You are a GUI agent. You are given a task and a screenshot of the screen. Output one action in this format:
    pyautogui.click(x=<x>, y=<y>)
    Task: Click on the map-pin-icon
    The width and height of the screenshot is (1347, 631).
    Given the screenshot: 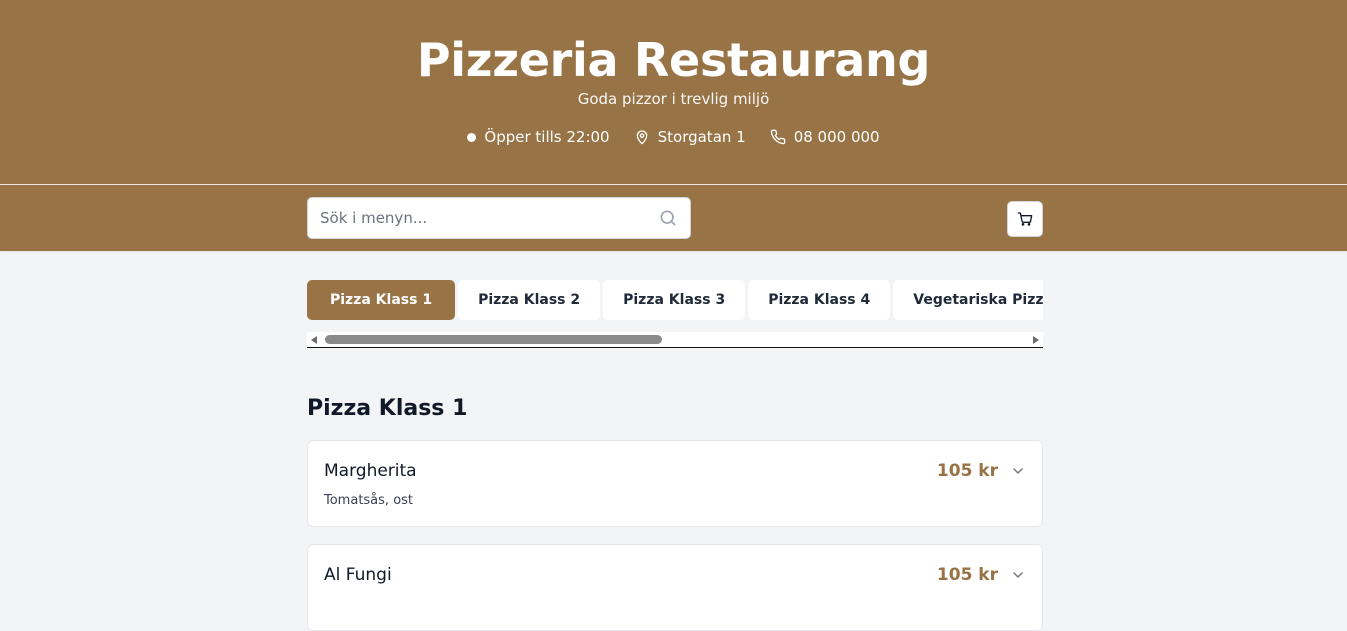 What is the action you would take?
    pyautogui.click(x=641, y=137)
    